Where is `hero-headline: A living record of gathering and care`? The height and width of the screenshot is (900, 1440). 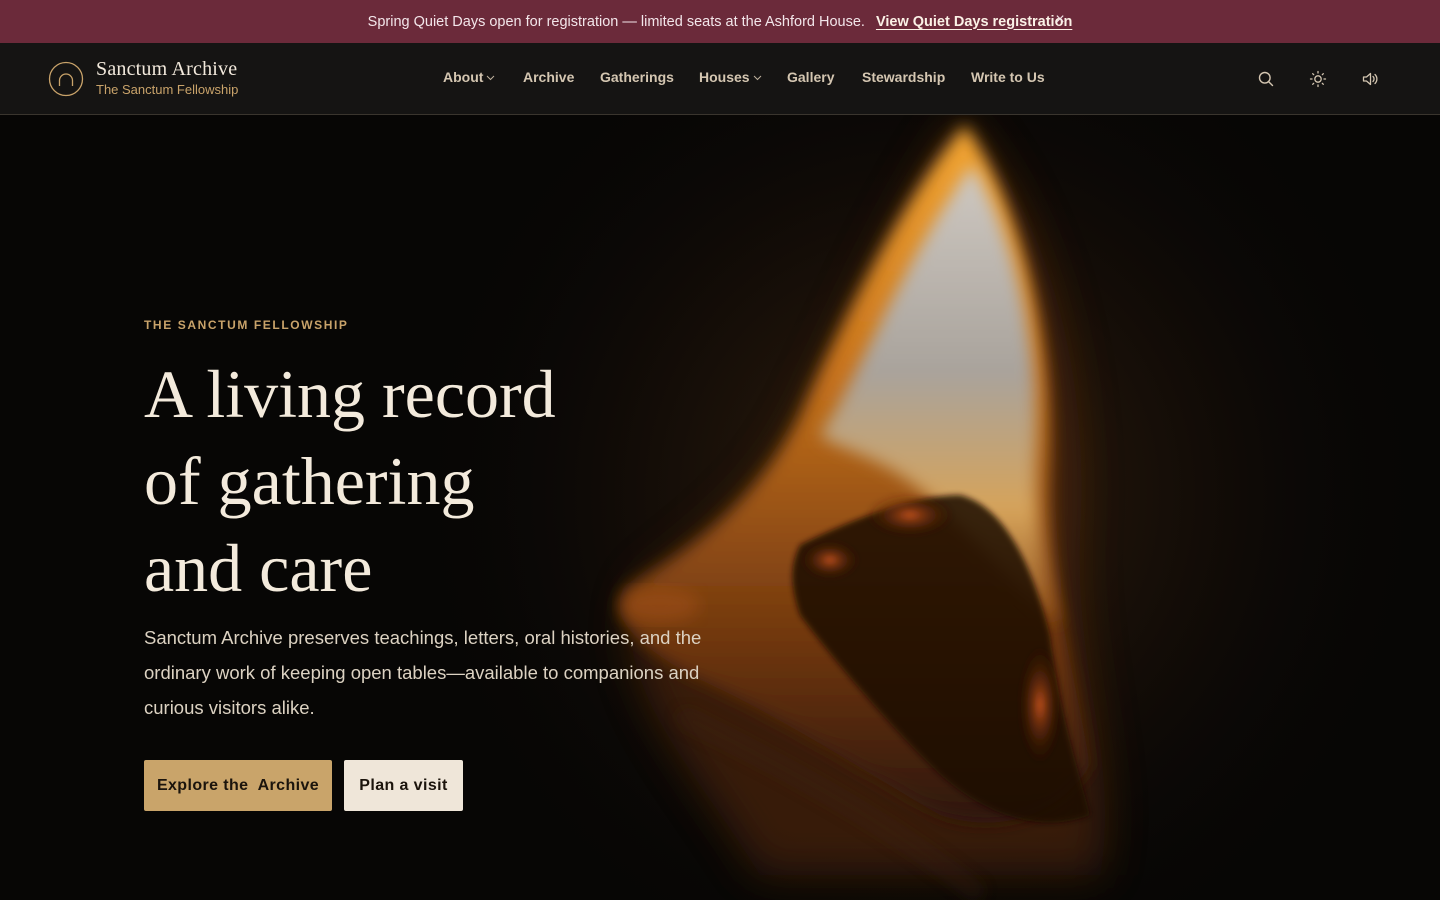 hero-headline: A living record of gathering and care is located at coordinates (424, 481).